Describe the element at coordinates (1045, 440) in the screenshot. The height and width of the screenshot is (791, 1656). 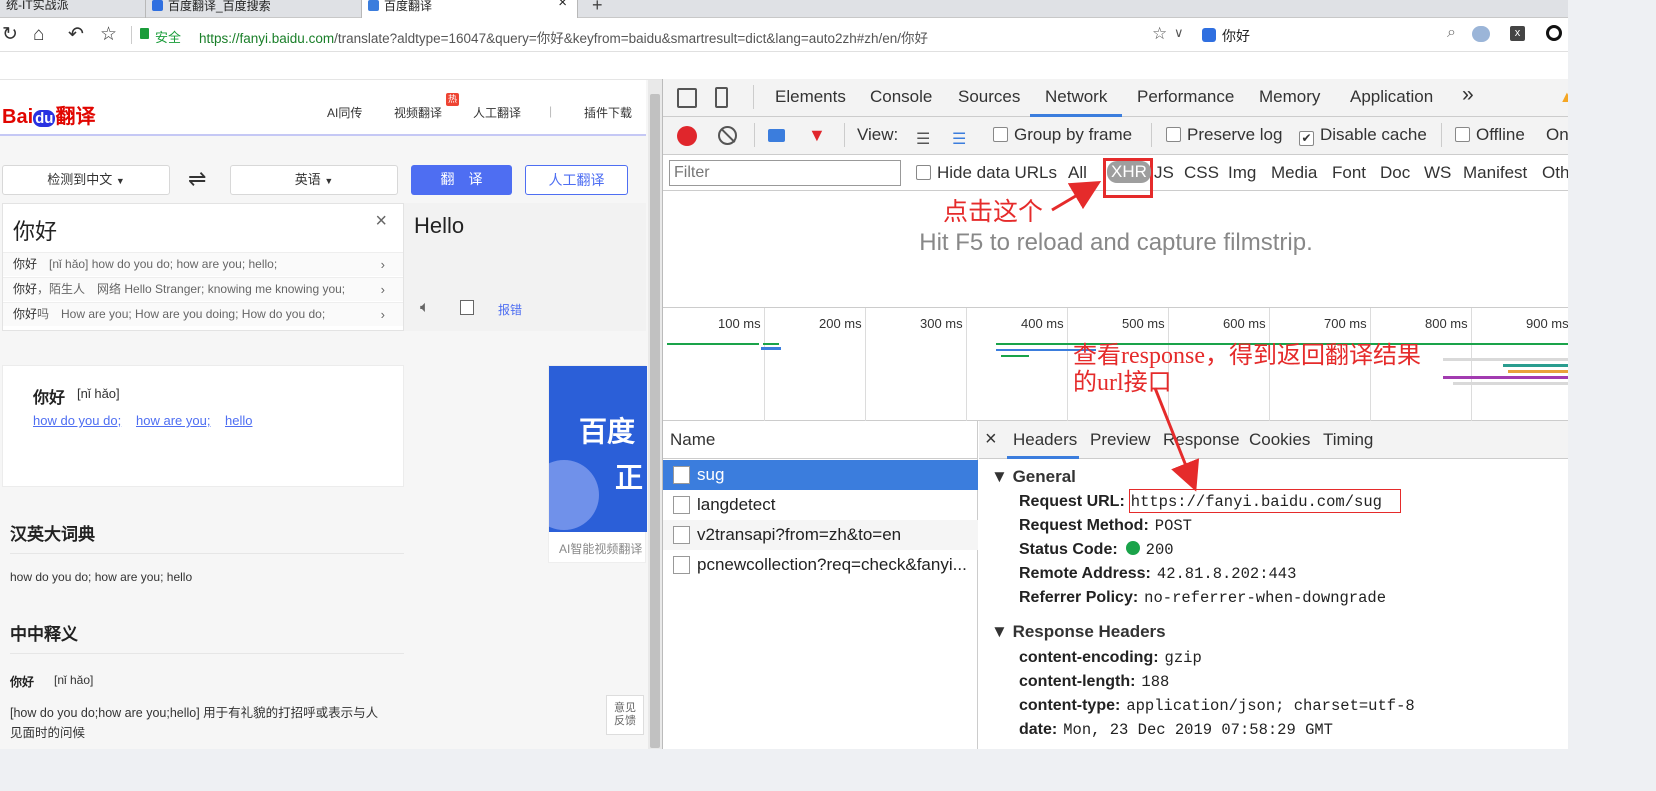
I see `detail-tab-headers: Headers` at that location.